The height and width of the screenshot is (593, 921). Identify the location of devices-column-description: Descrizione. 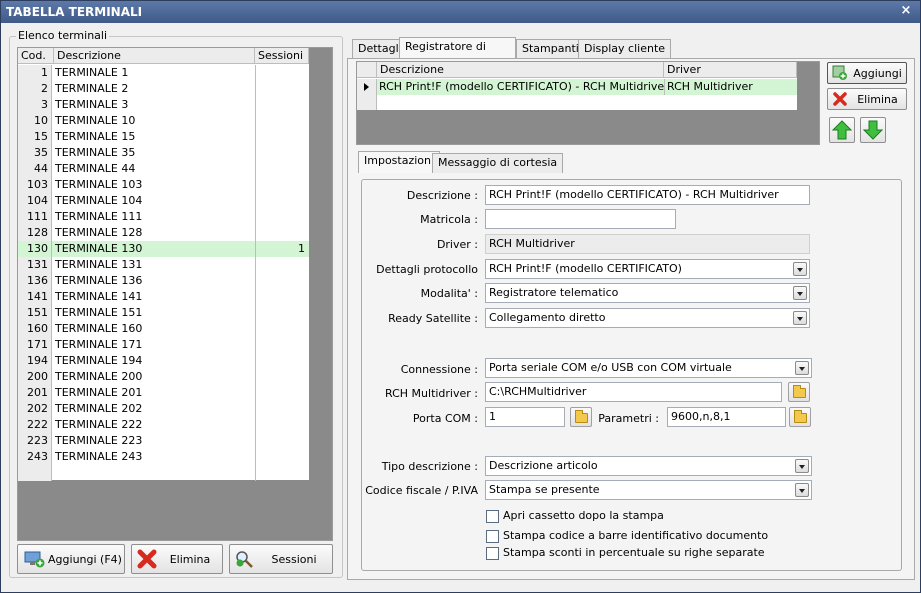
(520, 70).